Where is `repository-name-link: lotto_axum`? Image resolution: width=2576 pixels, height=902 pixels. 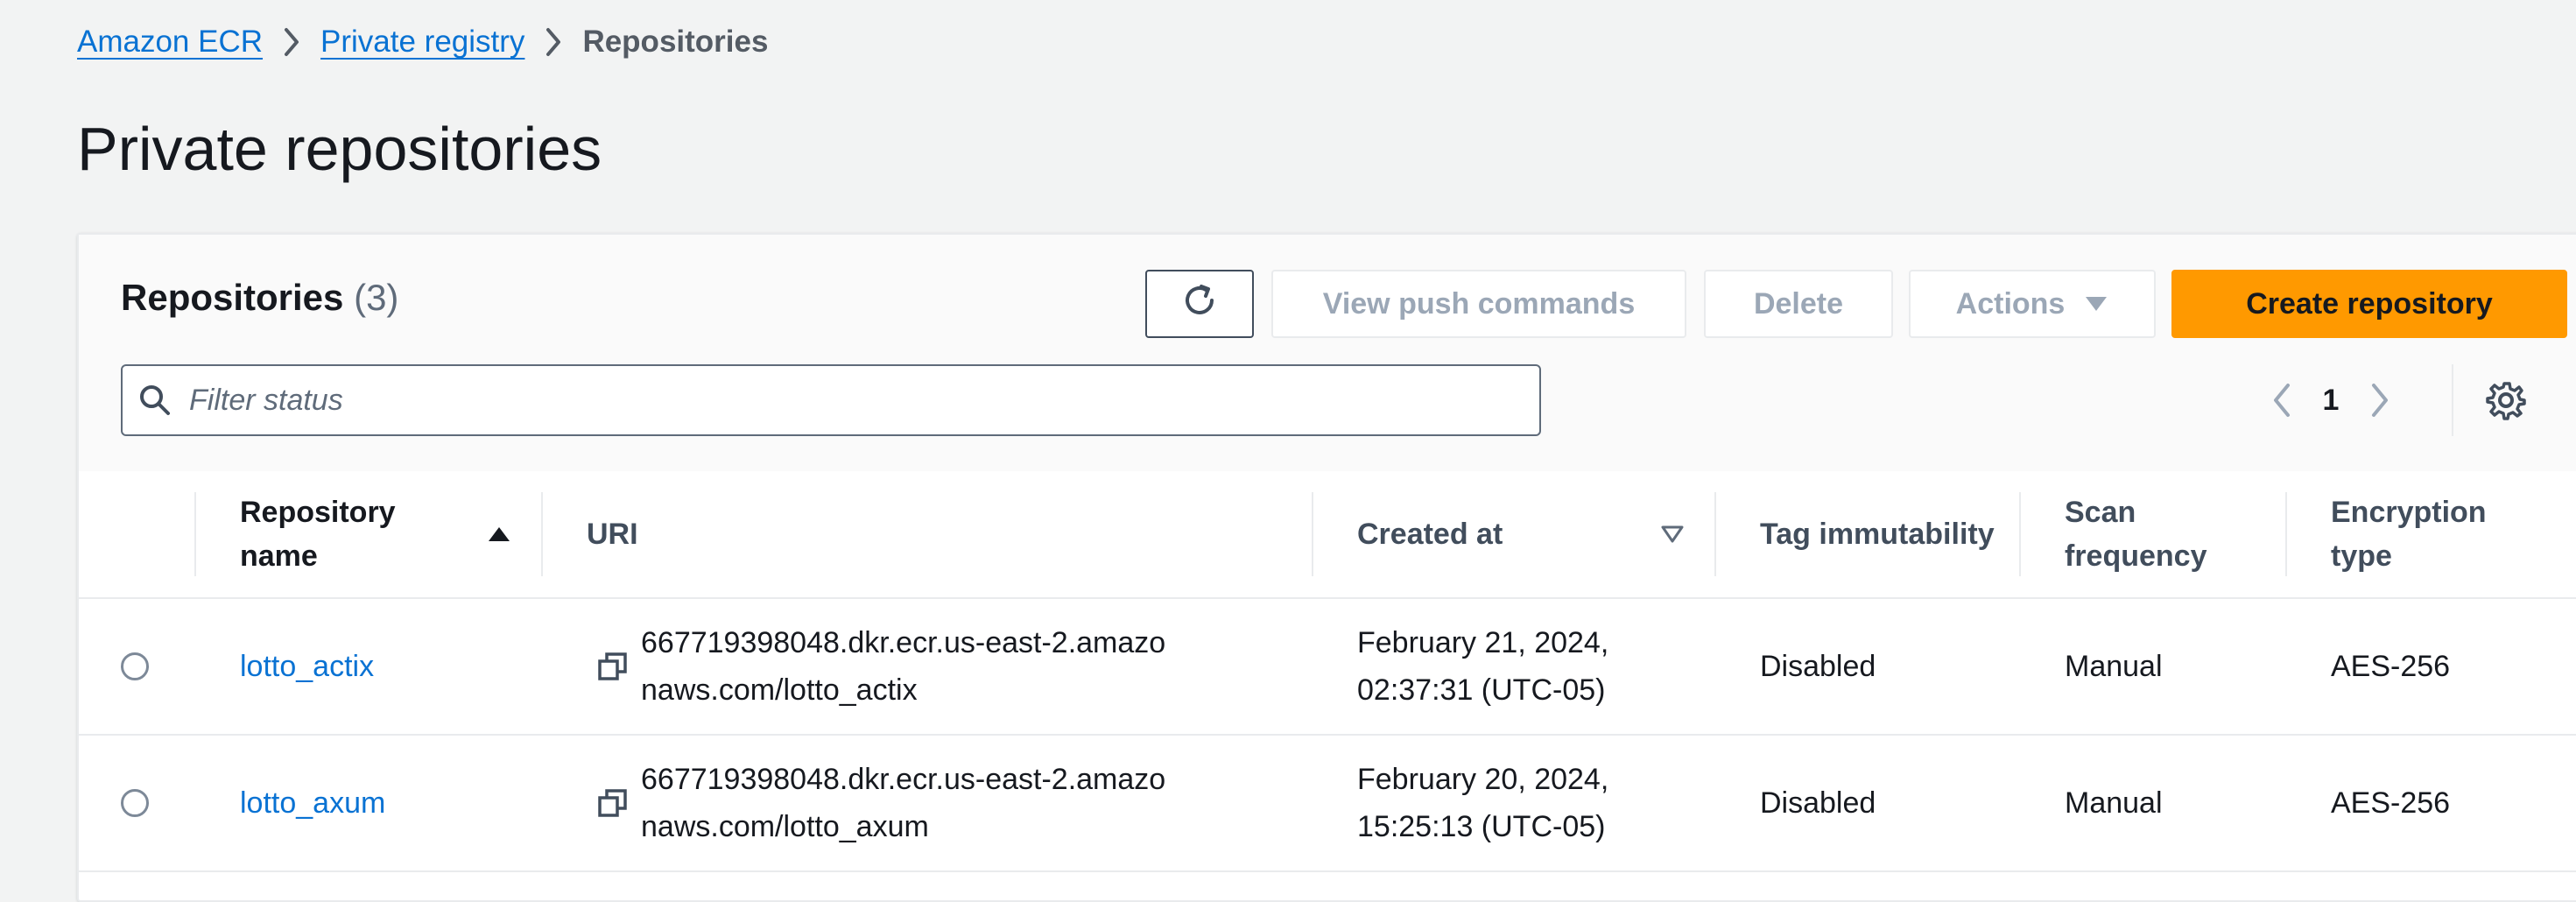
repository-name-link: lotto_axum is located at coordinates (312, 803).